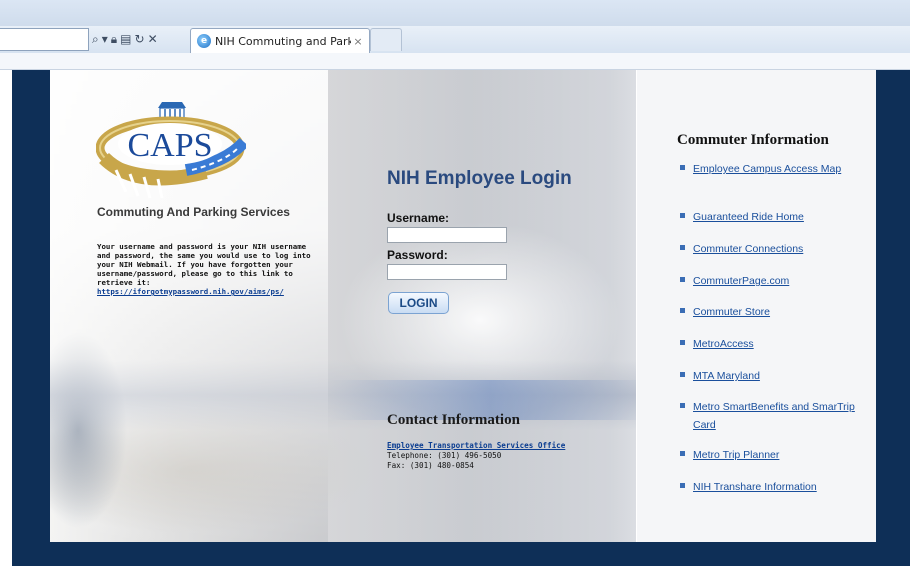 The height and width of the screenshot is (566, 910). Describe the element at coordinates (447, 272) in the screenshot. I see `password-input` at that location.